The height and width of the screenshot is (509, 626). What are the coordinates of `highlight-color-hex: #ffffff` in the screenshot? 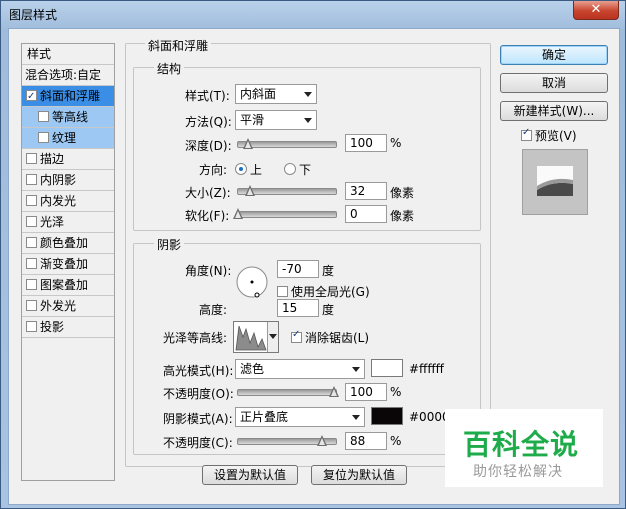 It's located at (426, 369).